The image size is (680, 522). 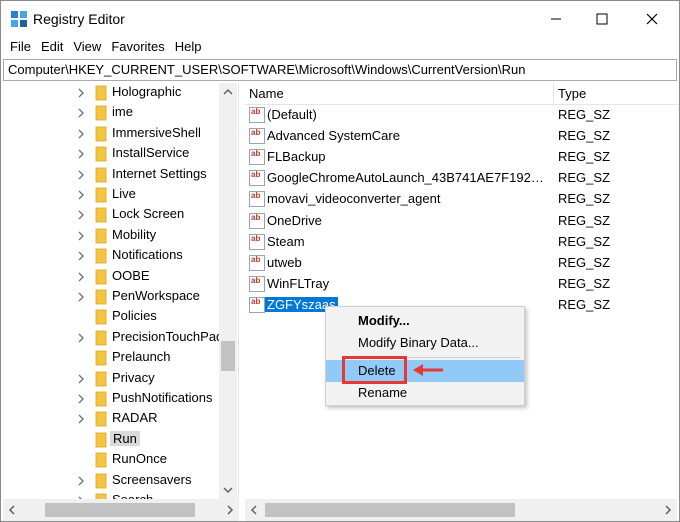 What do you see at coordinates (266, 93) in the screenshot?
I see `column-header-name: Name` at bounding box center [266, 93].